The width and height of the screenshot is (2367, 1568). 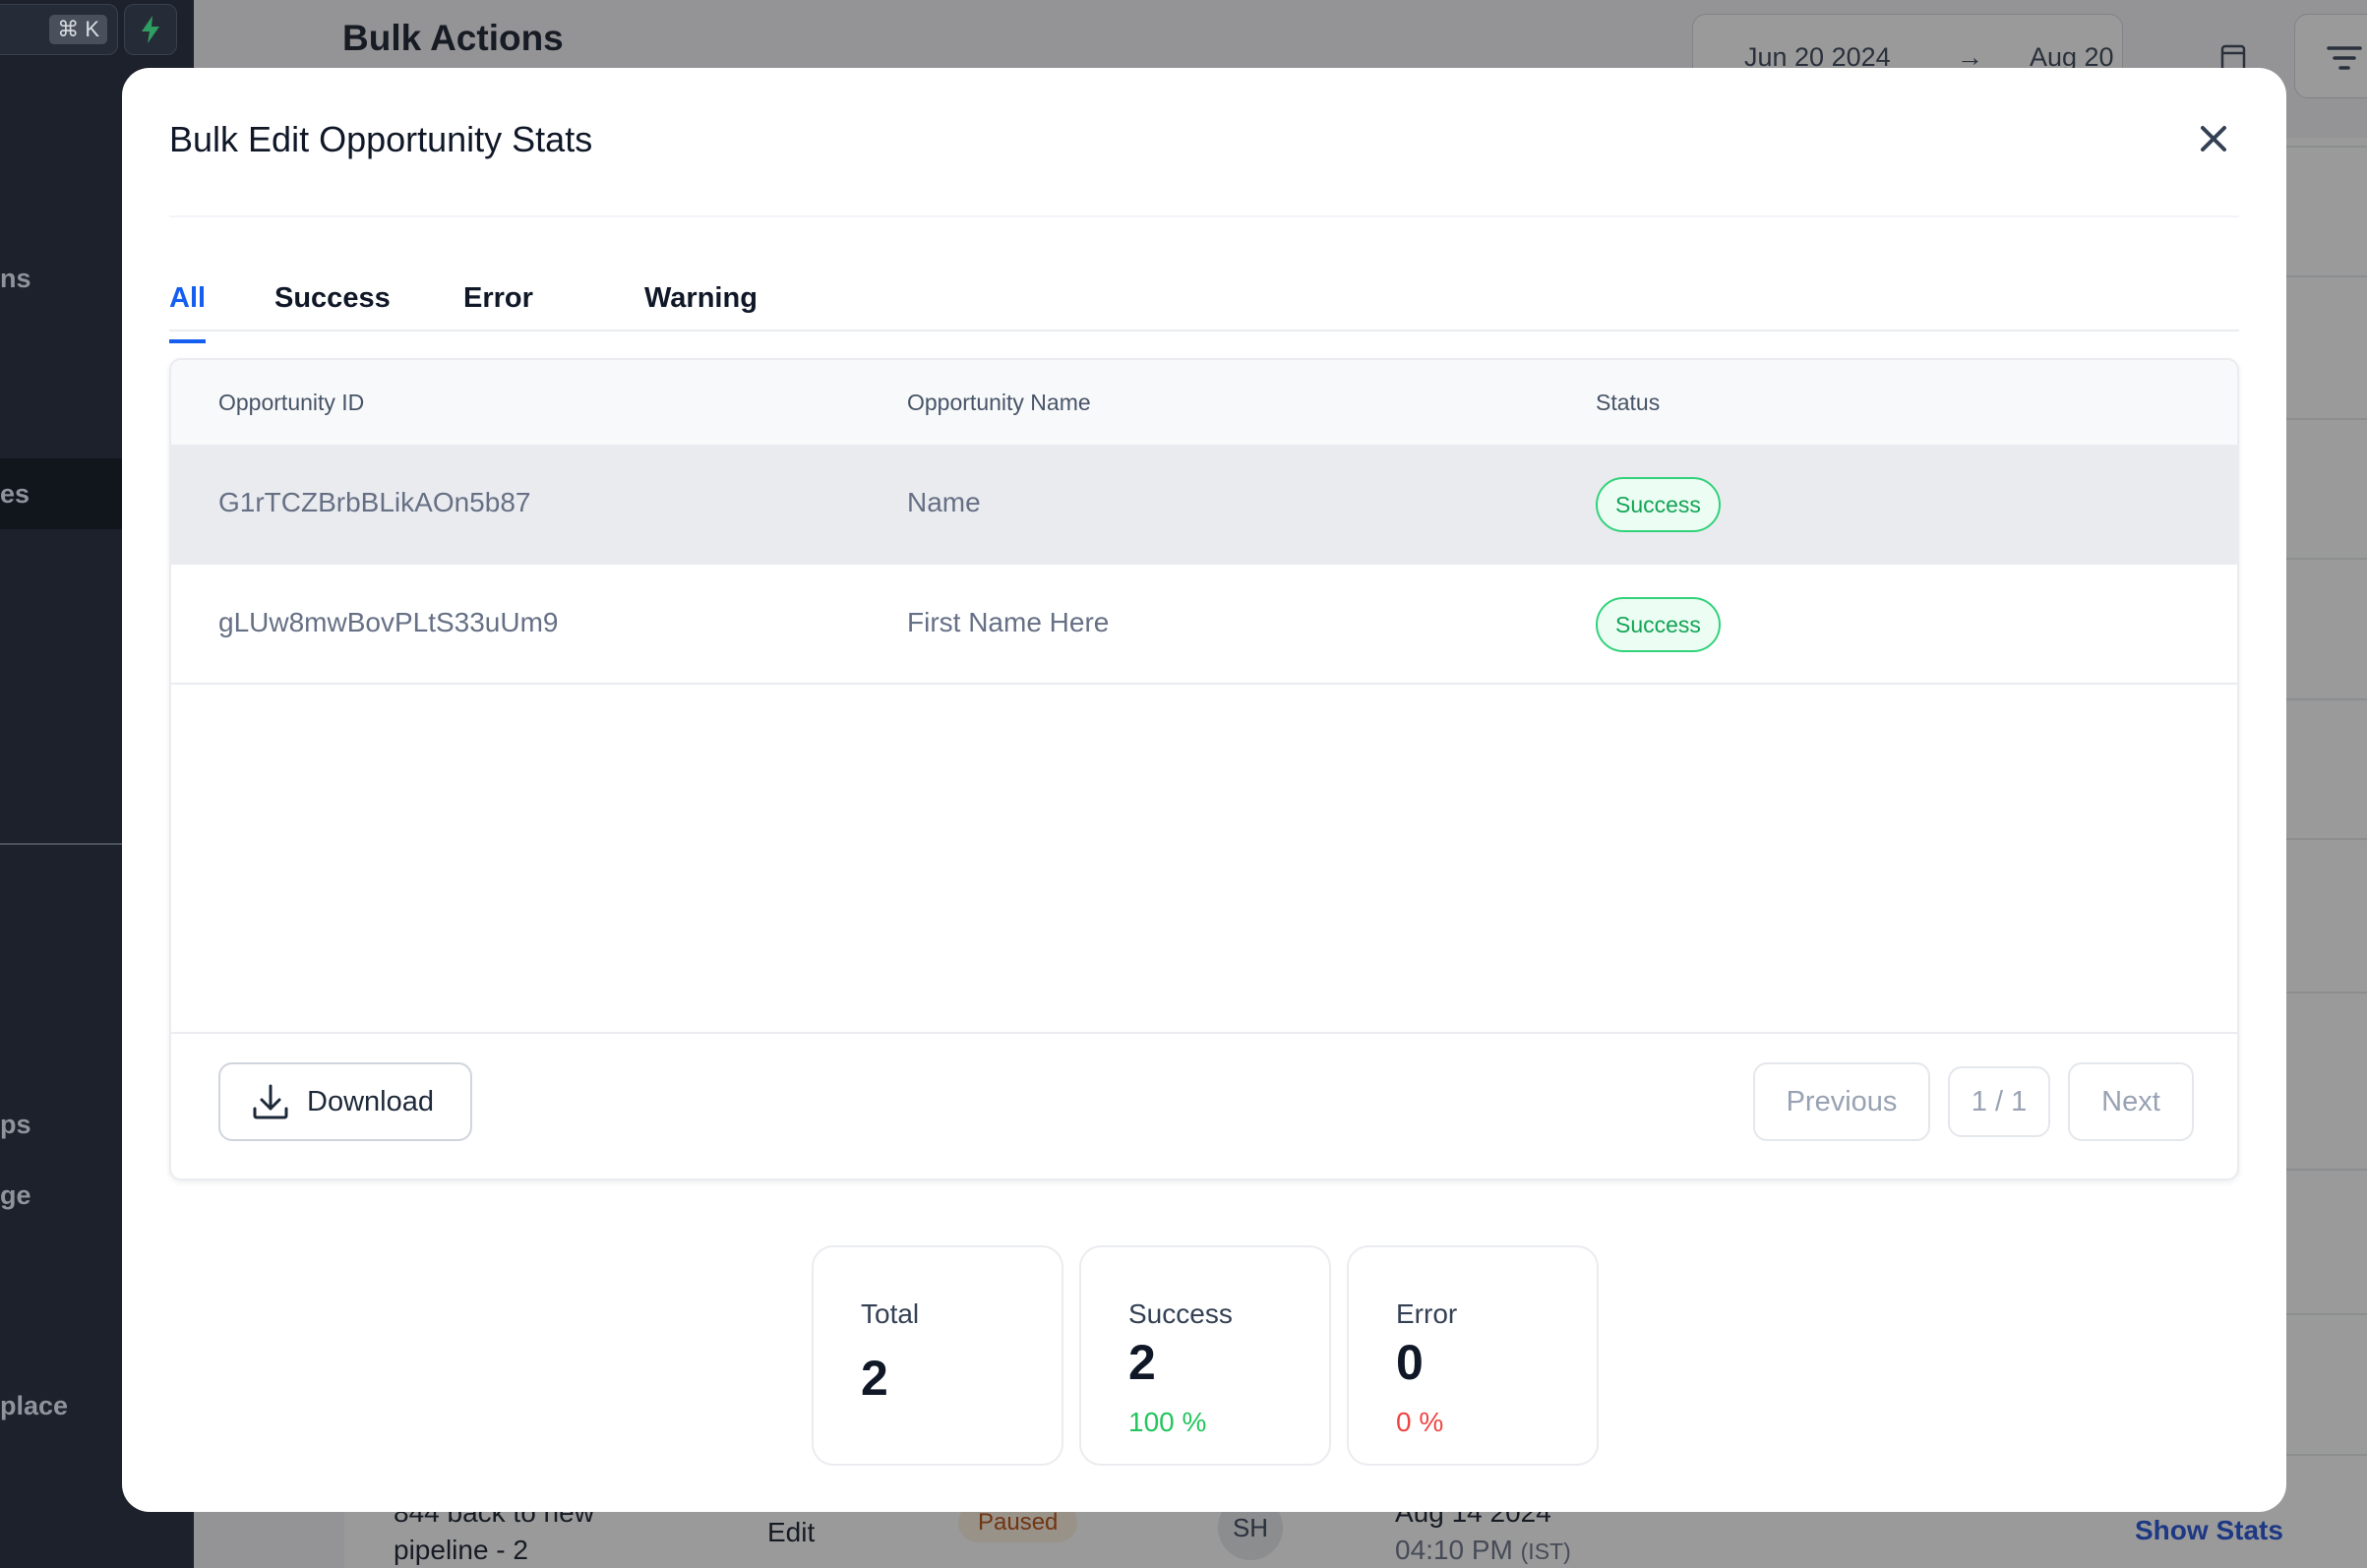 I want to click on lightning-icon, so click(x=150, y=29).